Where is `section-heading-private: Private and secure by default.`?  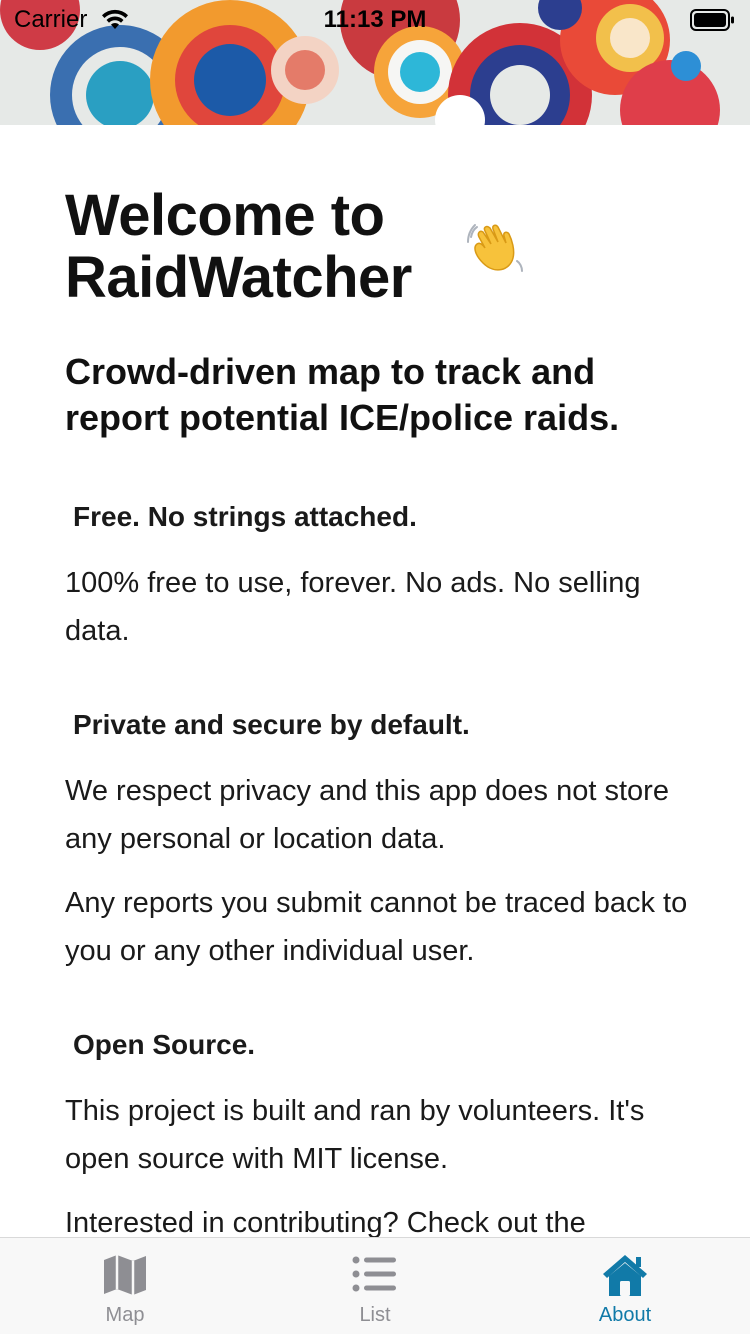 section-heading-private: Private and secure by default. is located at coordinates (271, 724).